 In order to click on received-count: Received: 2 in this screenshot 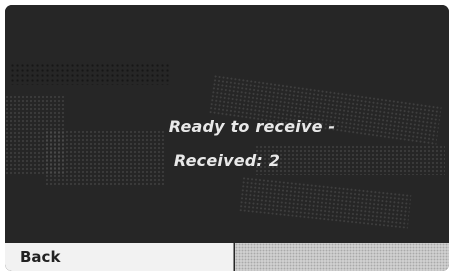, I will do `click(227, 160)`.